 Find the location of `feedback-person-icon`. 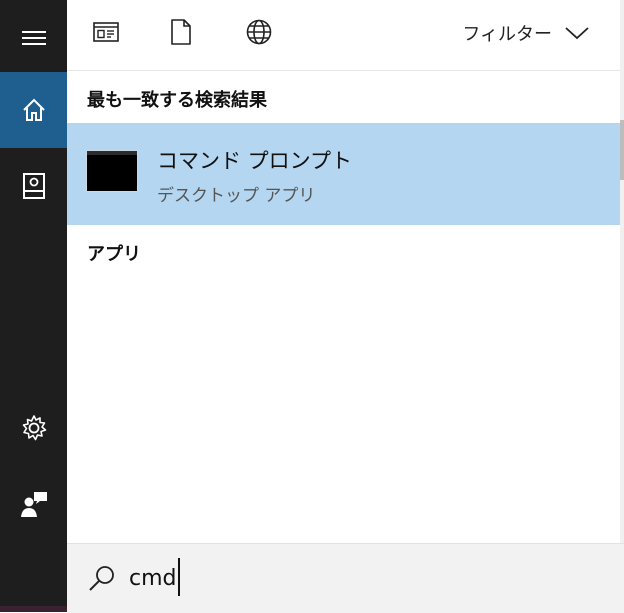

feedback-person-icon is located at coordinates (33, 504).